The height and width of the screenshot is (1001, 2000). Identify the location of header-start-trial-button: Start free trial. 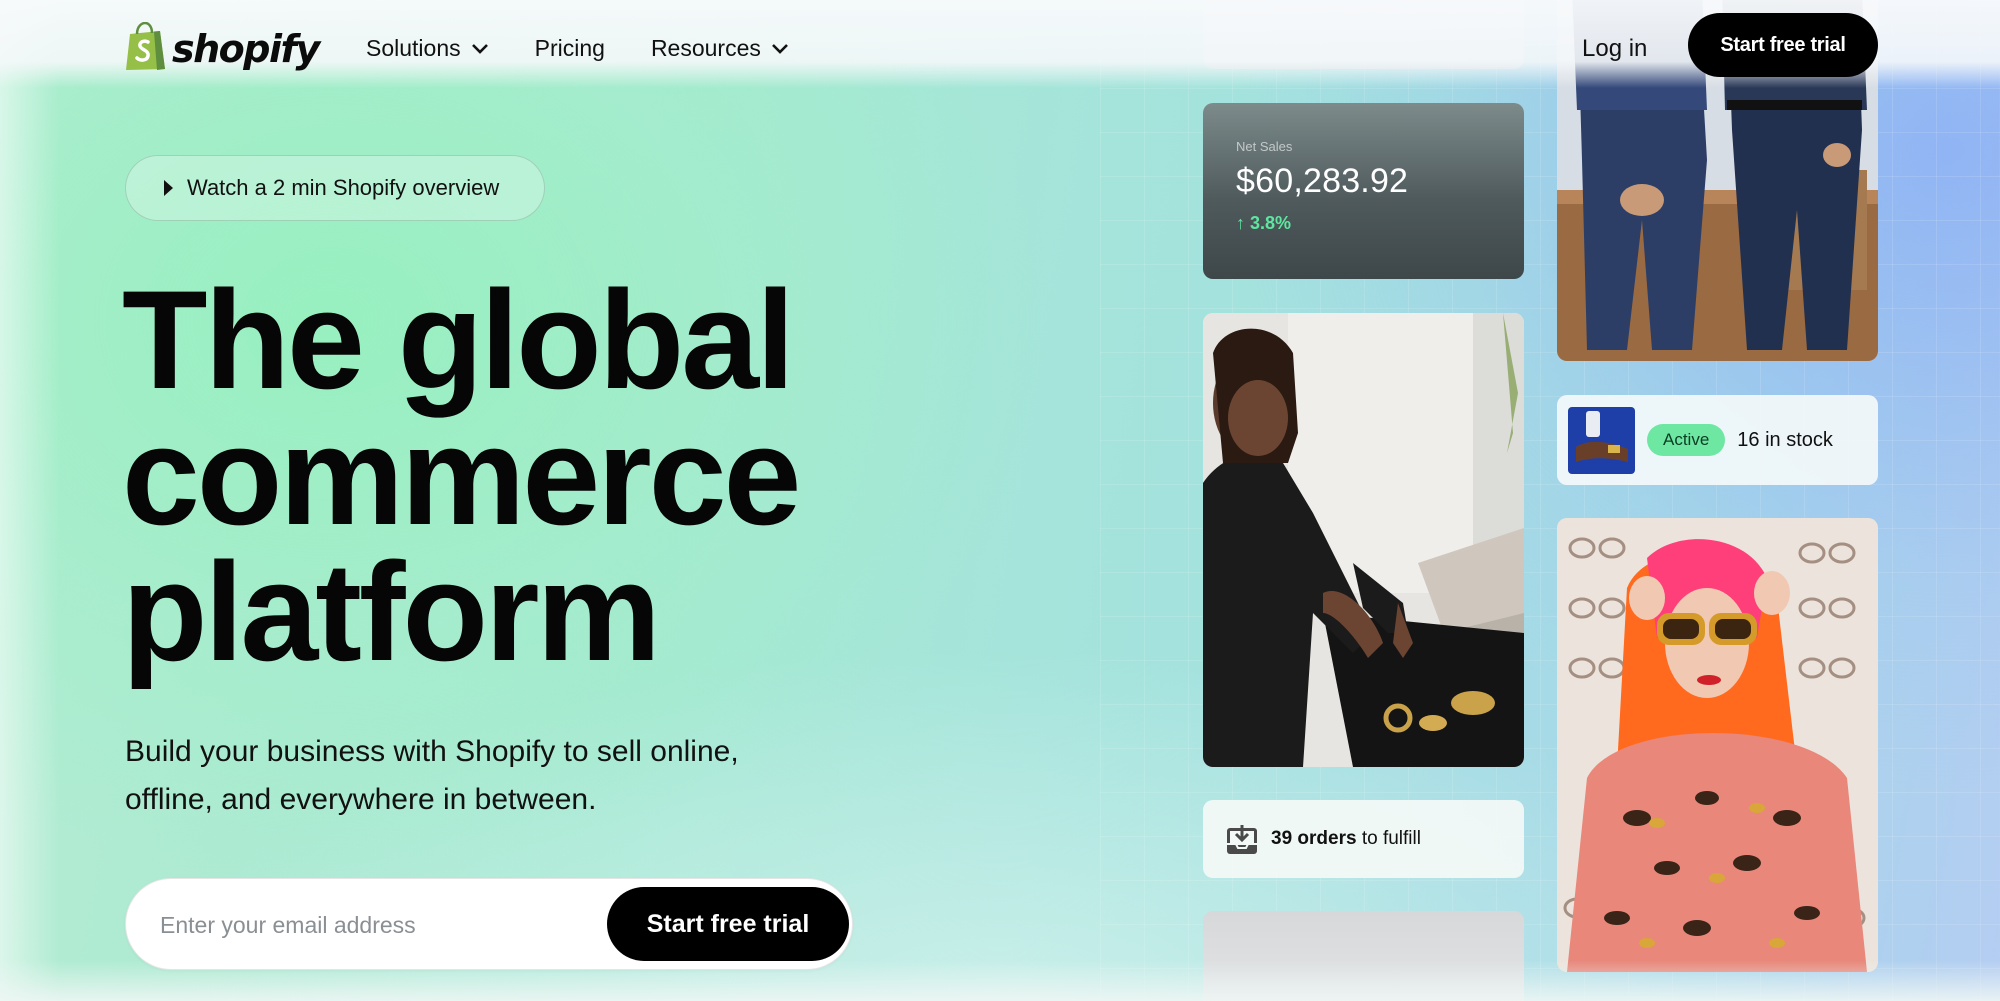
(1783, 45).